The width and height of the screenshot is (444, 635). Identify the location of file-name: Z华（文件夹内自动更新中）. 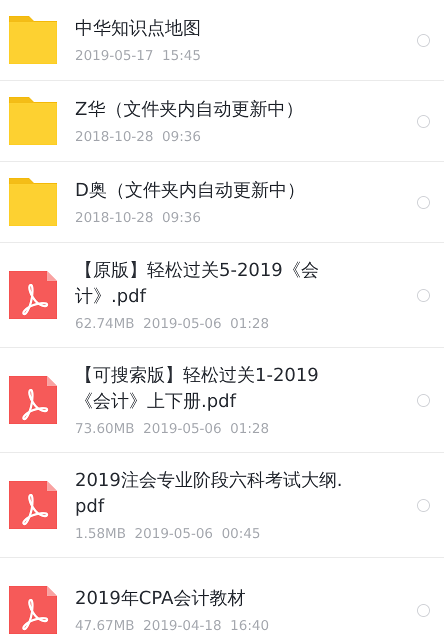
(189, 110).